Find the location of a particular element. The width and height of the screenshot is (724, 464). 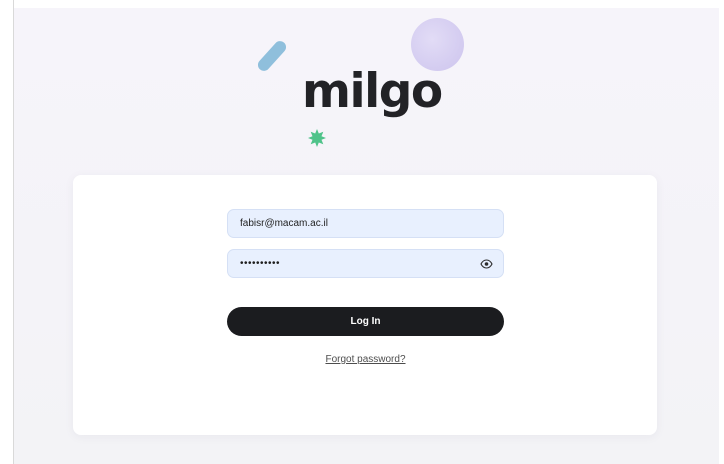

email-field is located at coordinates (365, 223).